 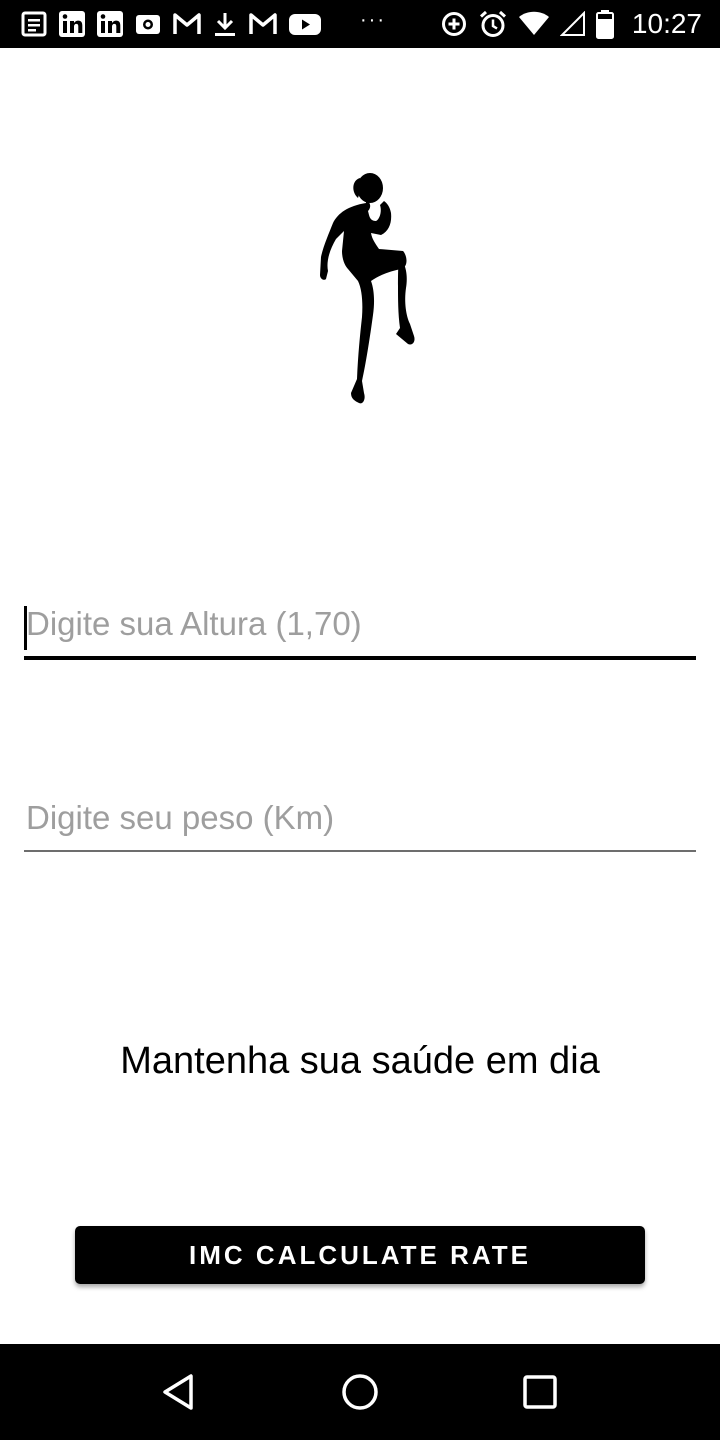 What do you see at coordinates (540, 1392) in the screenshot?
I see `recents-icon` at bounding box center [540, 1392].